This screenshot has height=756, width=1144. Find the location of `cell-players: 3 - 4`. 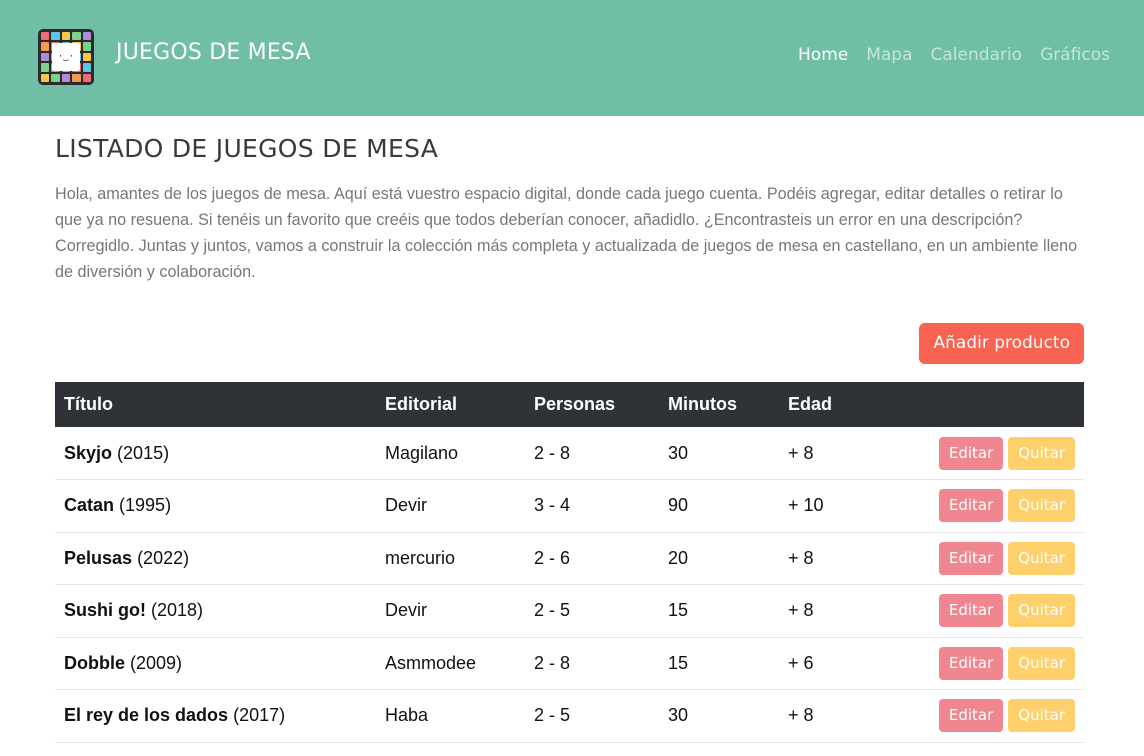

cell-players: 3 - 4 is located at coordinates (552, 505).